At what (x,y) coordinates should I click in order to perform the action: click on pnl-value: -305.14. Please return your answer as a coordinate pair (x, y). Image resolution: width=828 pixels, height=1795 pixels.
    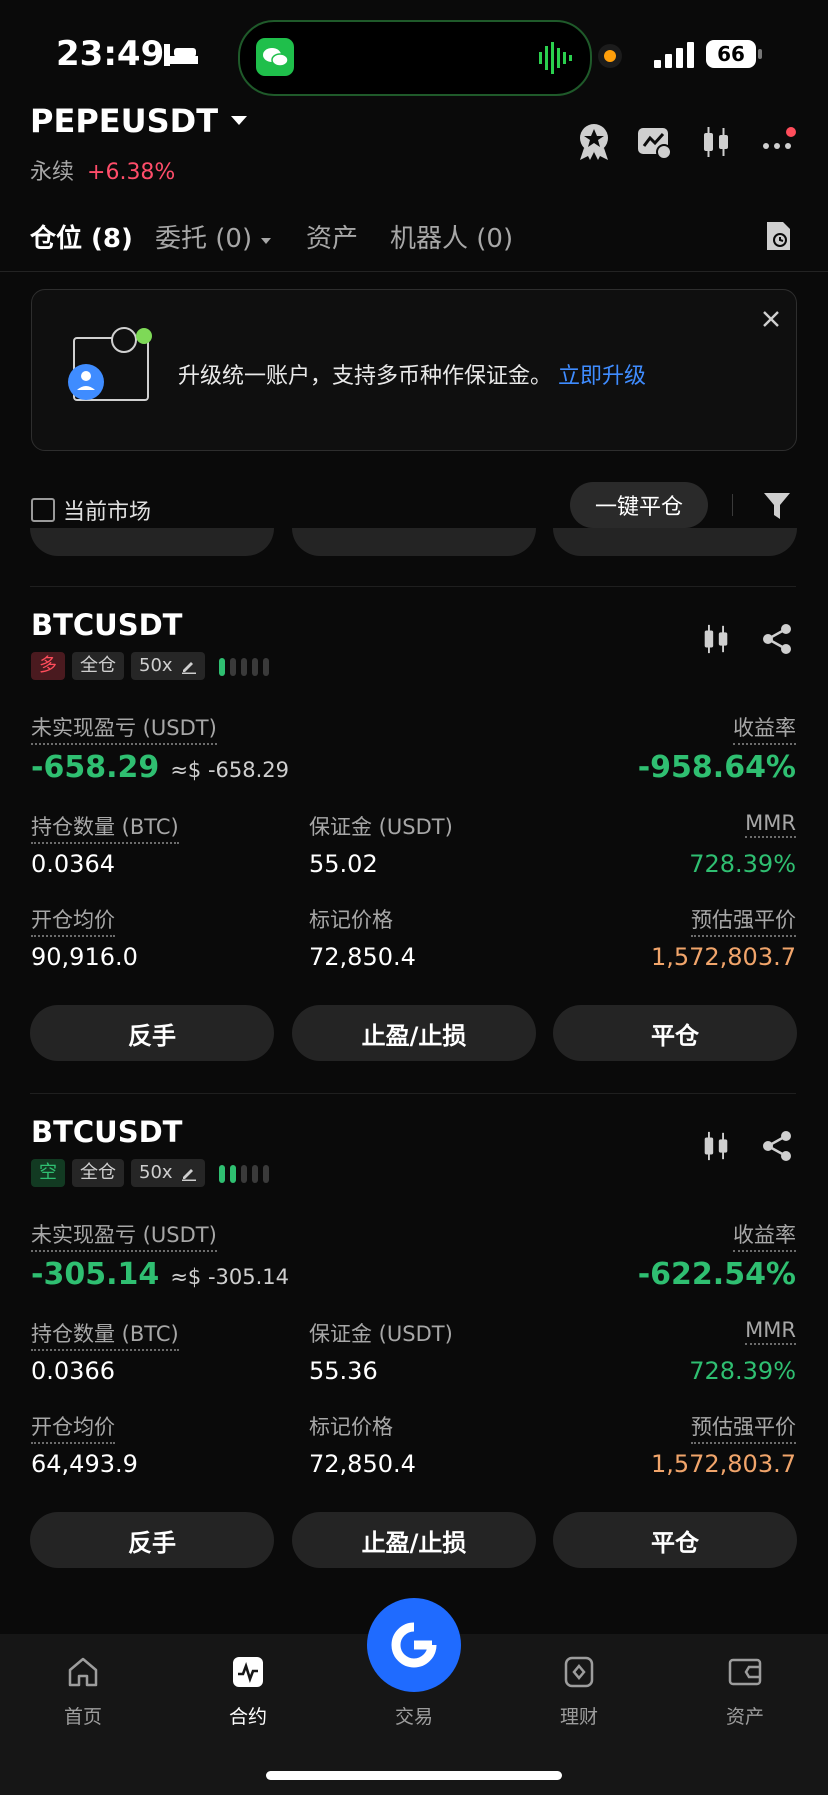
    Looking at the image, I should click on (95, 1274).